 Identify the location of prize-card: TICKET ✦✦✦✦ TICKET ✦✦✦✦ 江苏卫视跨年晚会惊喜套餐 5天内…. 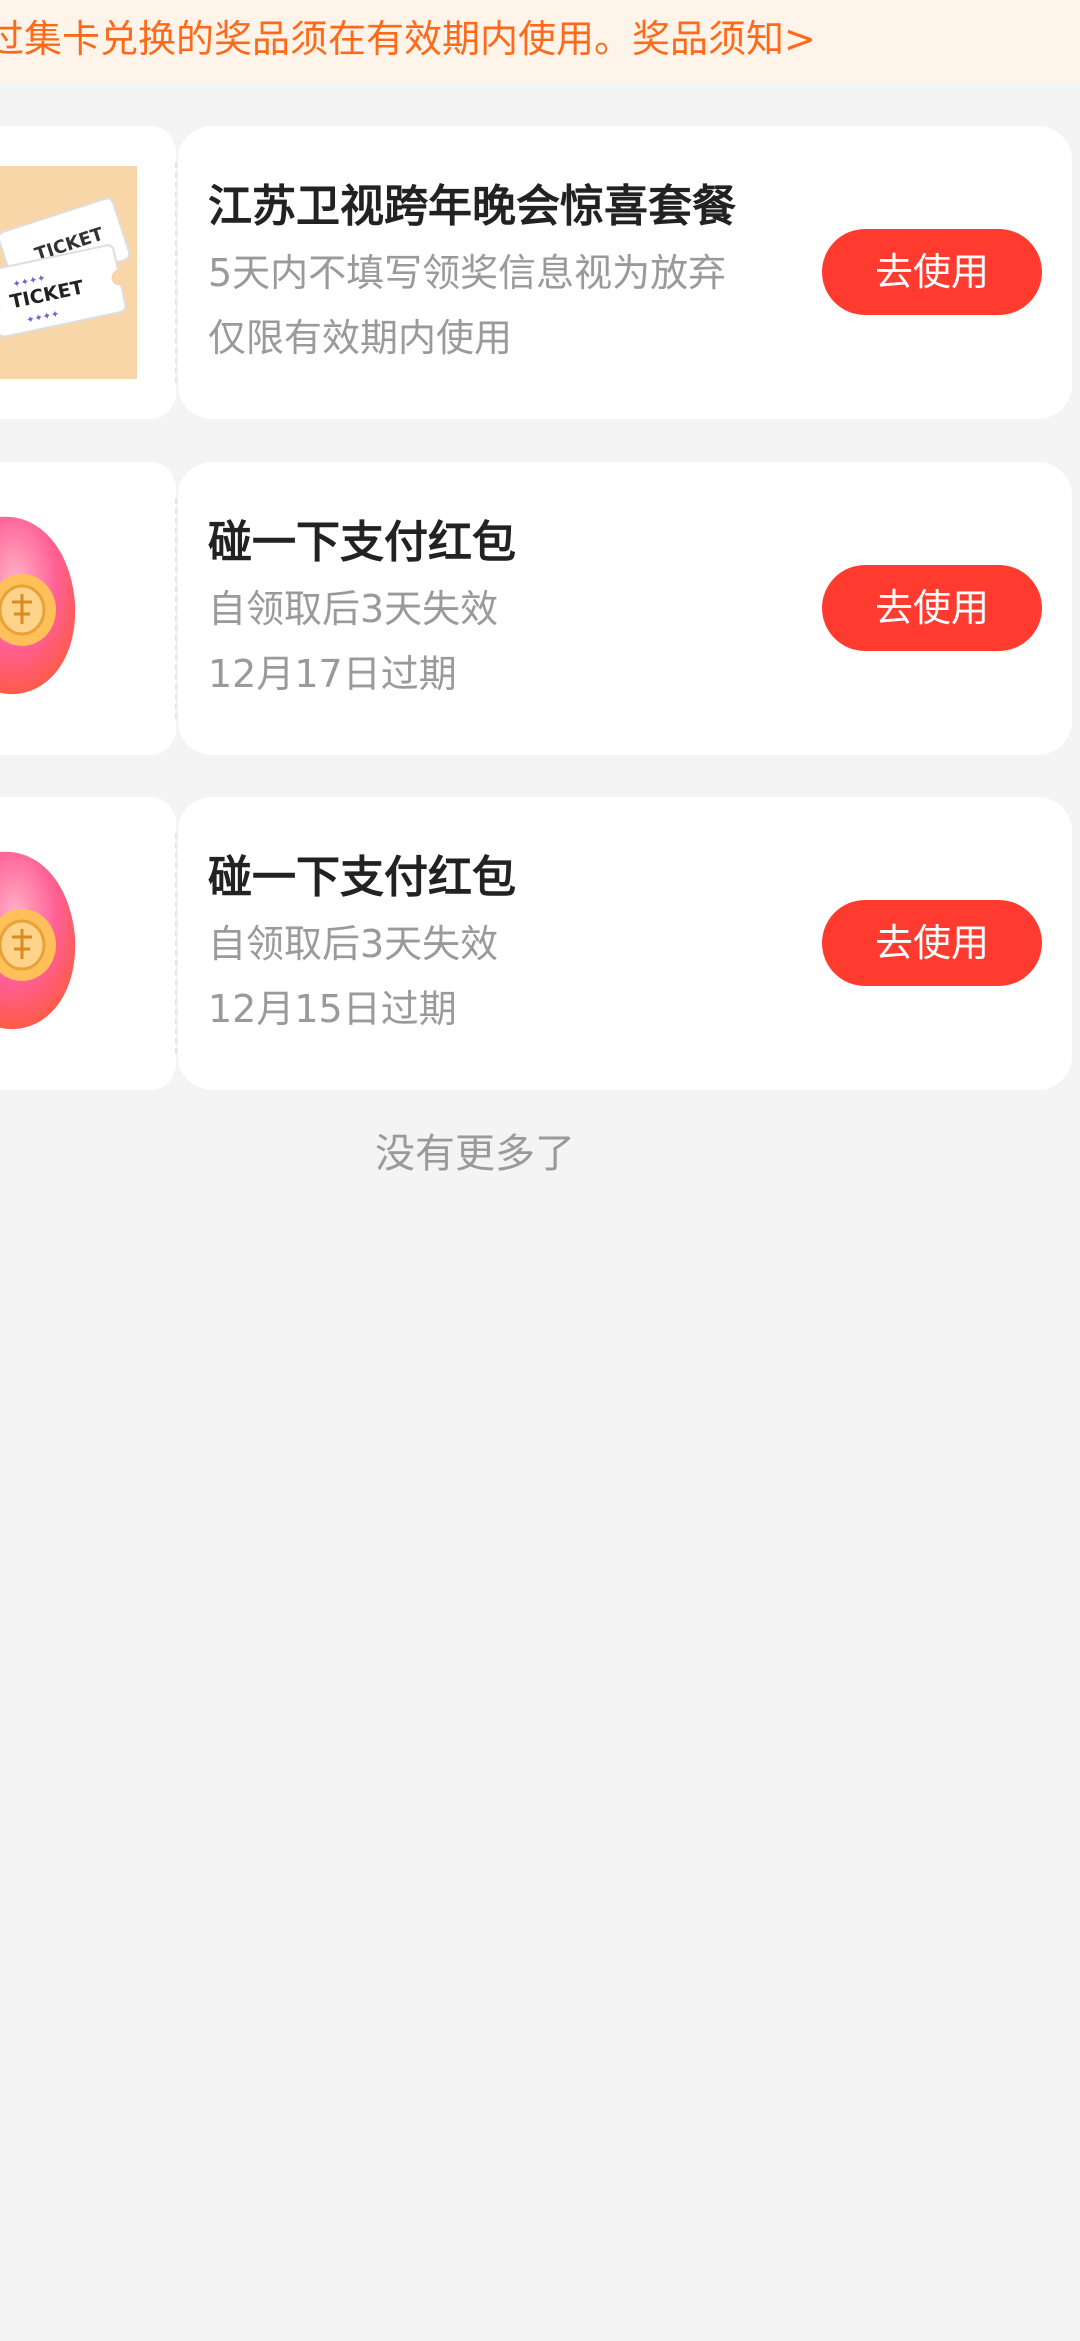
(536, 272).